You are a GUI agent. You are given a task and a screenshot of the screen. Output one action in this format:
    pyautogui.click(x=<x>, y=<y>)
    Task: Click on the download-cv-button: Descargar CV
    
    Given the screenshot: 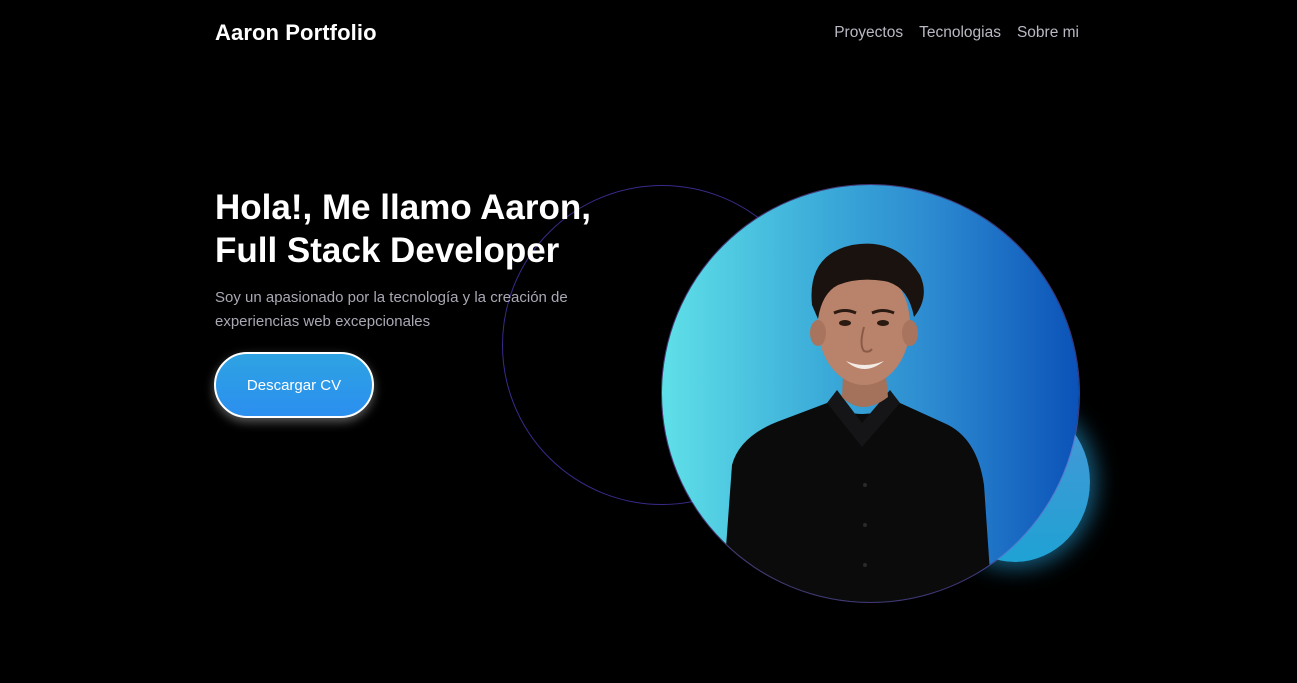 What is the action you would take?
    pyautogui.click(x=294, y=385)
    